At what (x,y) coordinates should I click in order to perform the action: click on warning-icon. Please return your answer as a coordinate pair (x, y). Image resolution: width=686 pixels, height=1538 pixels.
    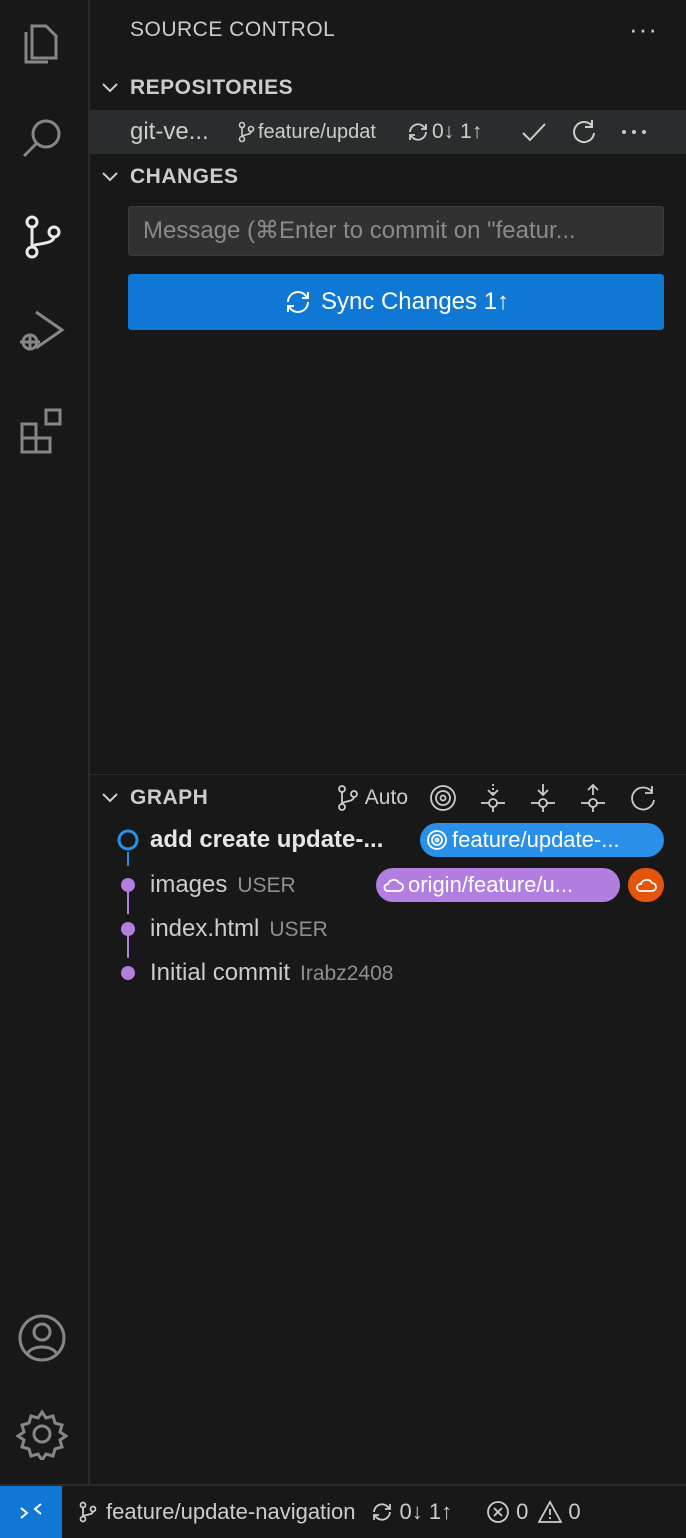
    Looking at the image, I should click on (550, 1511).